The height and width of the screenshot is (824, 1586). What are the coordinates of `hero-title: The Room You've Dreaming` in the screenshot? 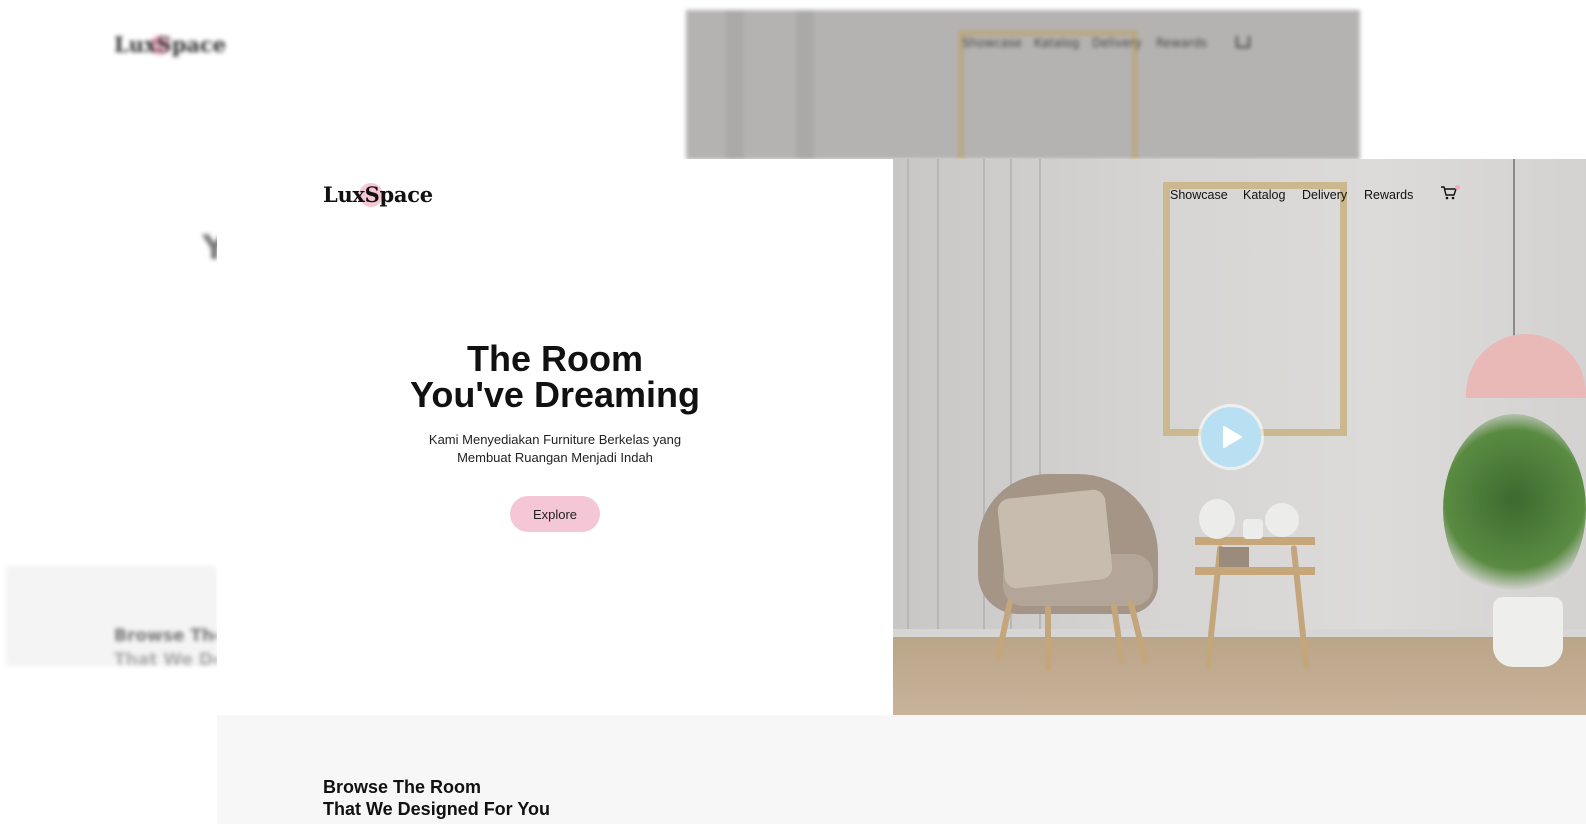 It's located at (555, 377).